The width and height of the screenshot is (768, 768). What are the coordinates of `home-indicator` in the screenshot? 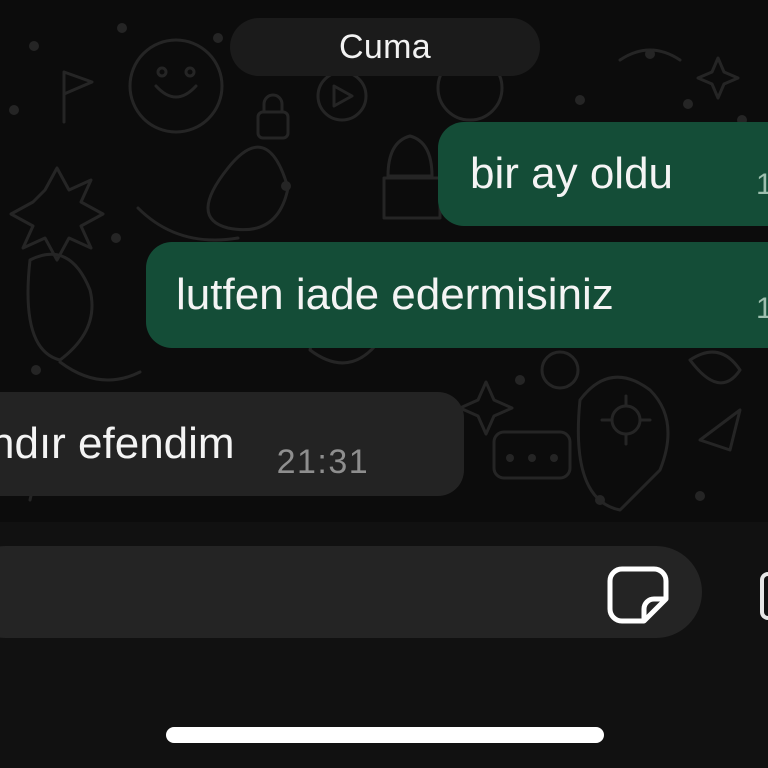 It's located at (385, 735).